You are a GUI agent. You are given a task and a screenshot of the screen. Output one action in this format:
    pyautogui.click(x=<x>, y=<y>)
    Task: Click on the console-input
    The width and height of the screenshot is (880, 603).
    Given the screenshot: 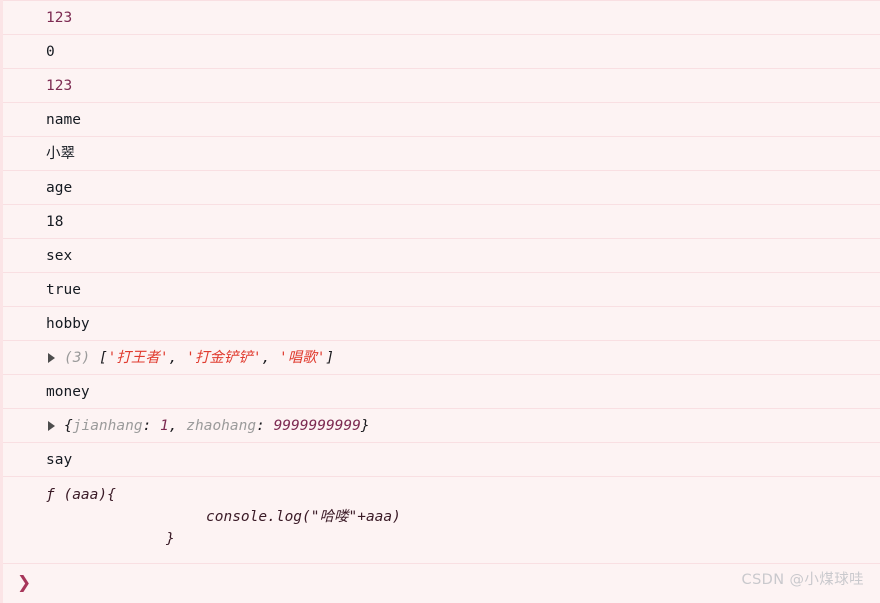 What is the action you would take?
    pyautogui.click(x=460, y=583)
    